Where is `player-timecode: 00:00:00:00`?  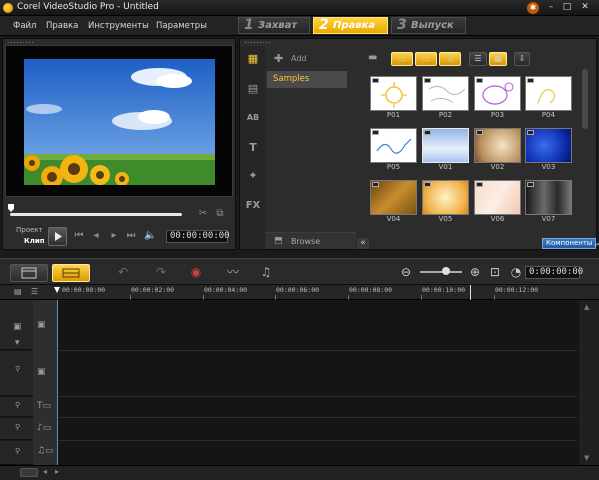 player-timecode: 00:00:00:00 is located at coordinates (198, 236).